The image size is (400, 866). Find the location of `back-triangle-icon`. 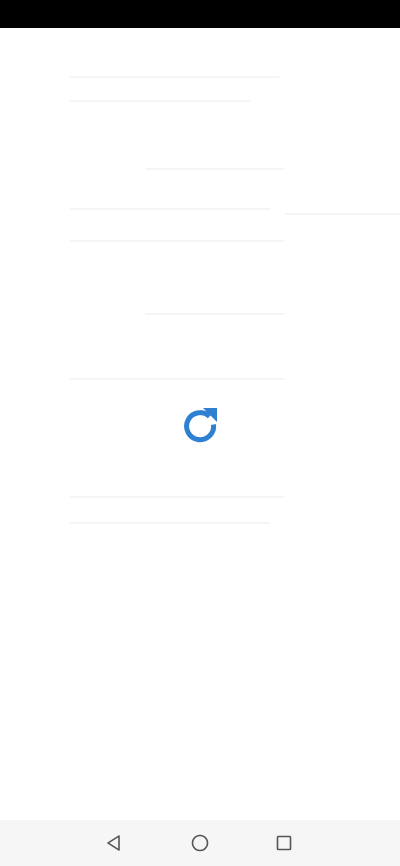

back-triangle-icon is located at coordinates (113, 843).